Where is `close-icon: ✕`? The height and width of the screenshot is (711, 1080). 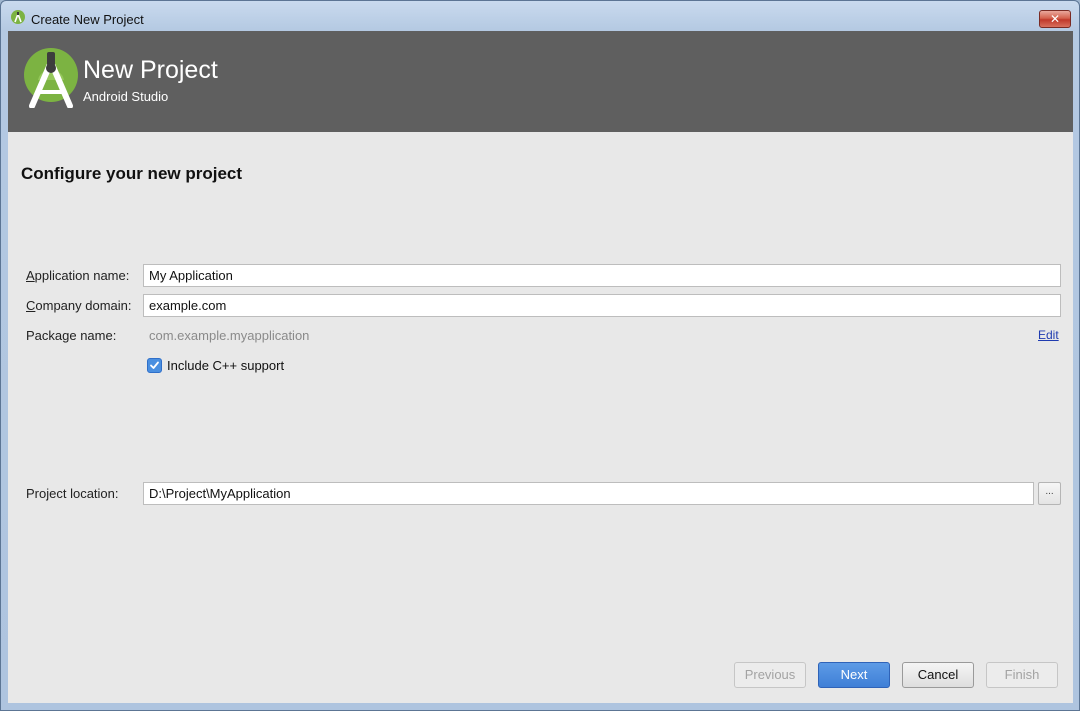
close-icon: ✕ is located at coordinates (1055, 19).